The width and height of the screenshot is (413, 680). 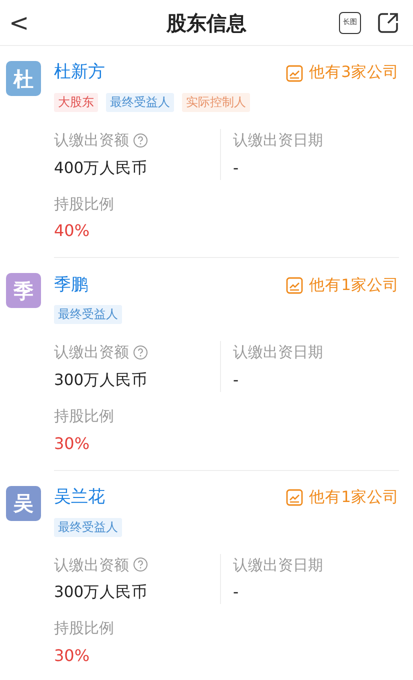 I want to click on page-title: 股东信息, so click(x=206, y=23).